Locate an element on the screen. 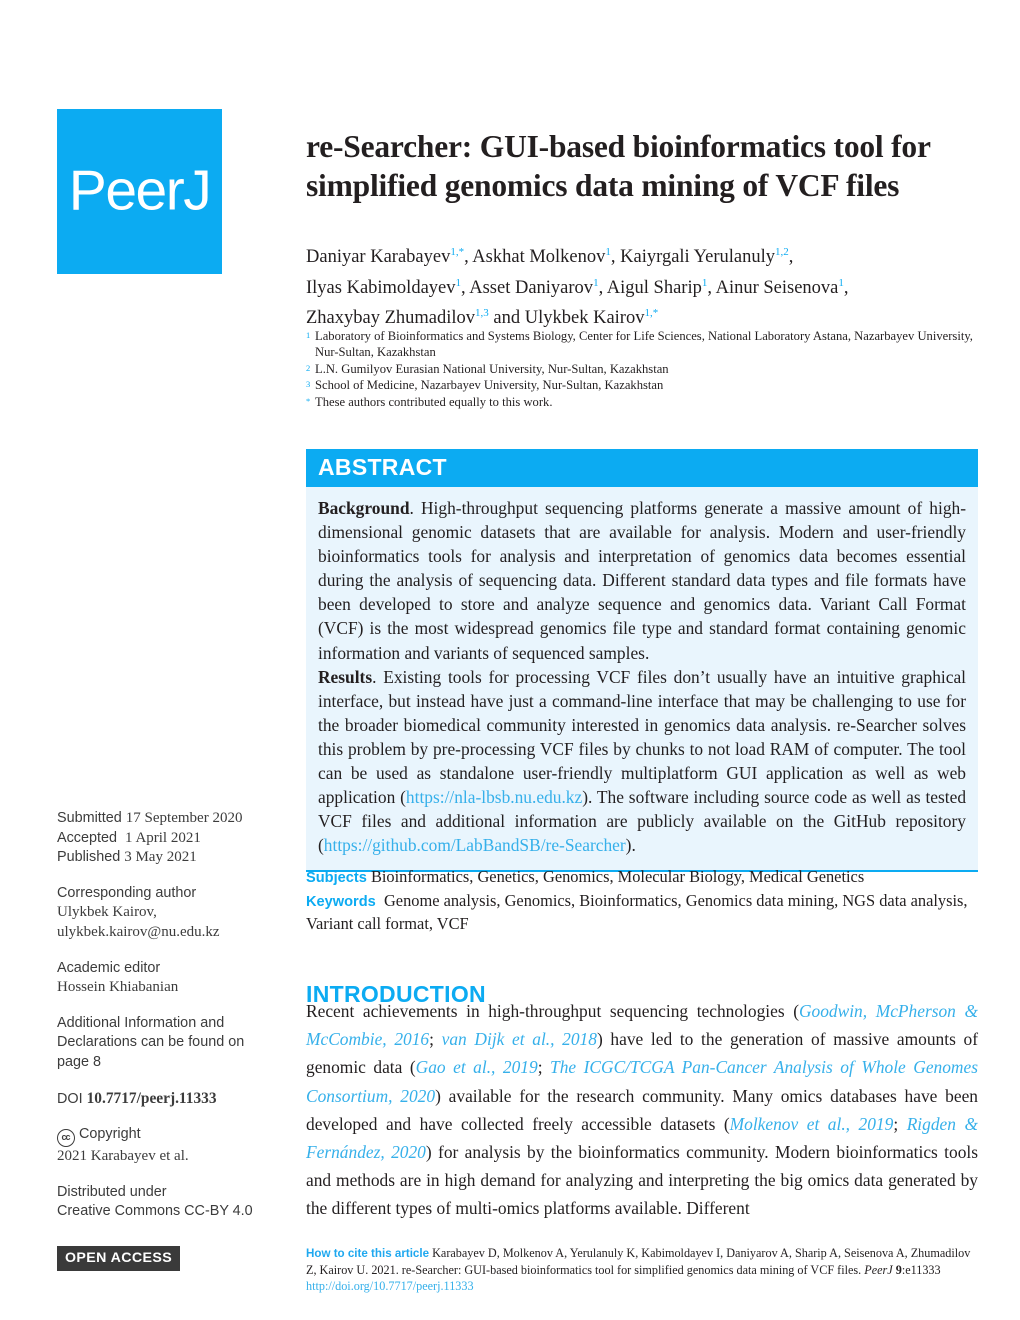 This screenshot has height=1320, width=1020. author-name: , Kaiyrgali Yerulanuly is located at coordinates (692, 257).